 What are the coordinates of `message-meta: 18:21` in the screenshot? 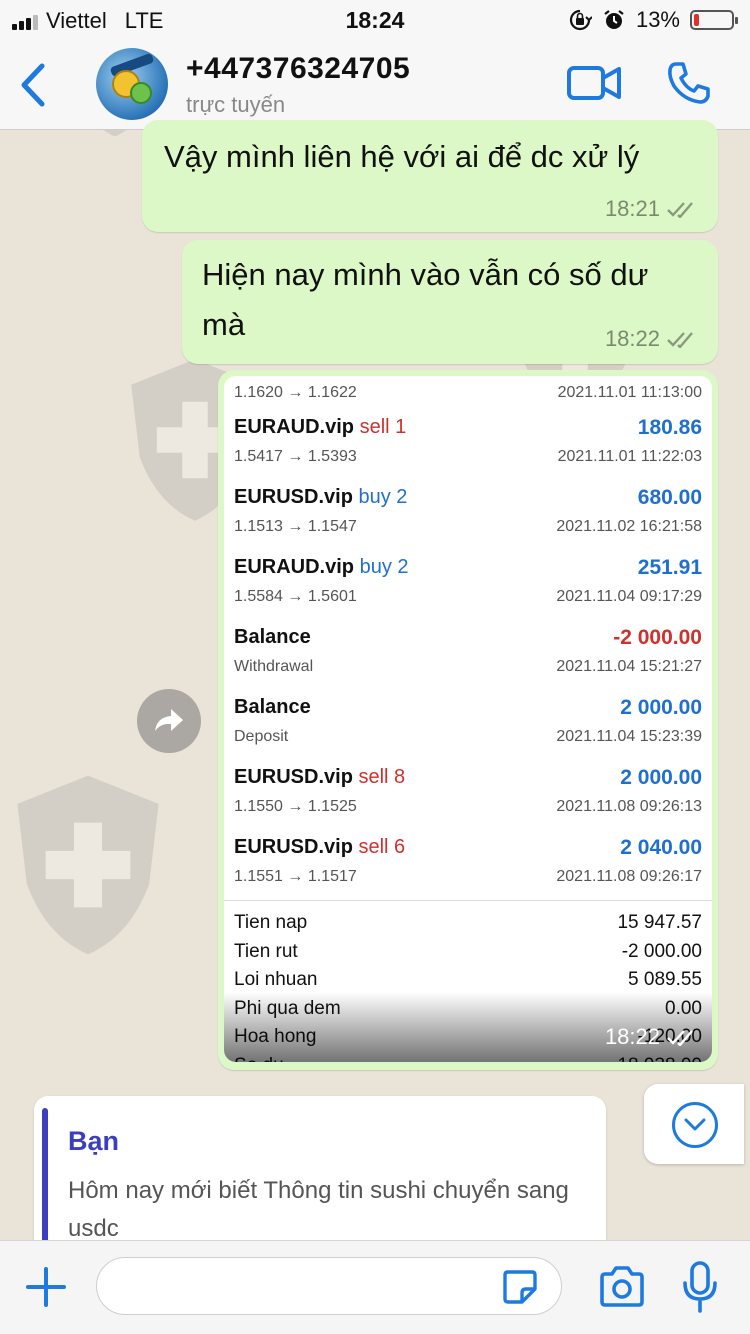 It's located at (651, 209).